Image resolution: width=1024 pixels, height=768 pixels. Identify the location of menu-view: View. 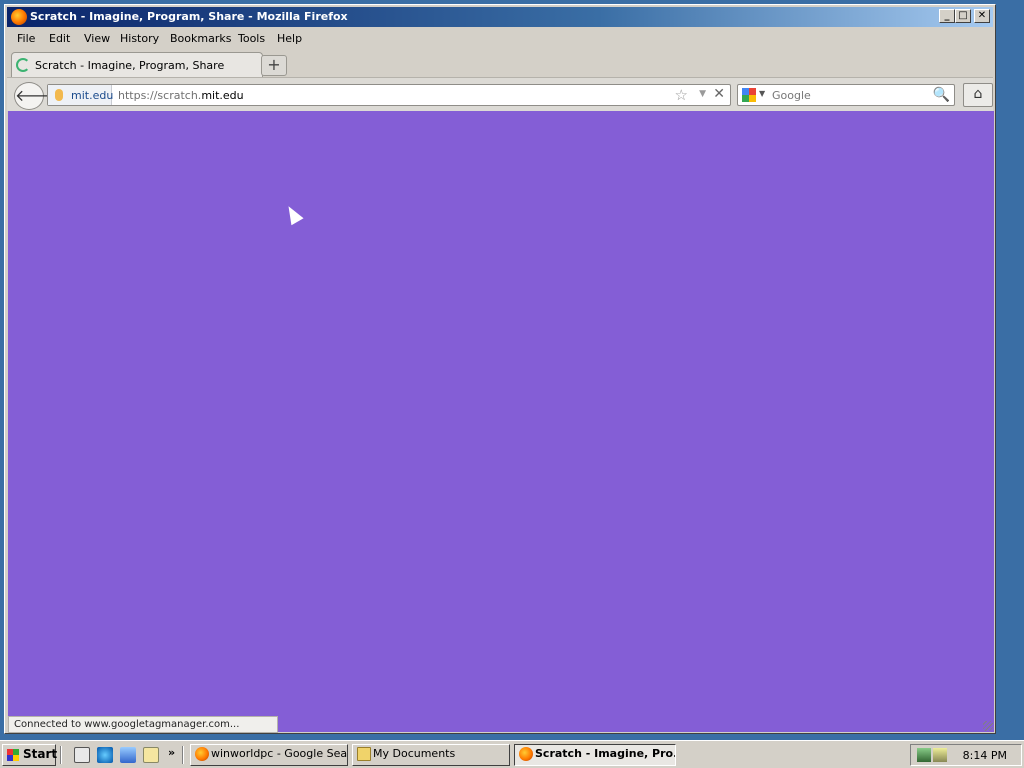
(97, 38).